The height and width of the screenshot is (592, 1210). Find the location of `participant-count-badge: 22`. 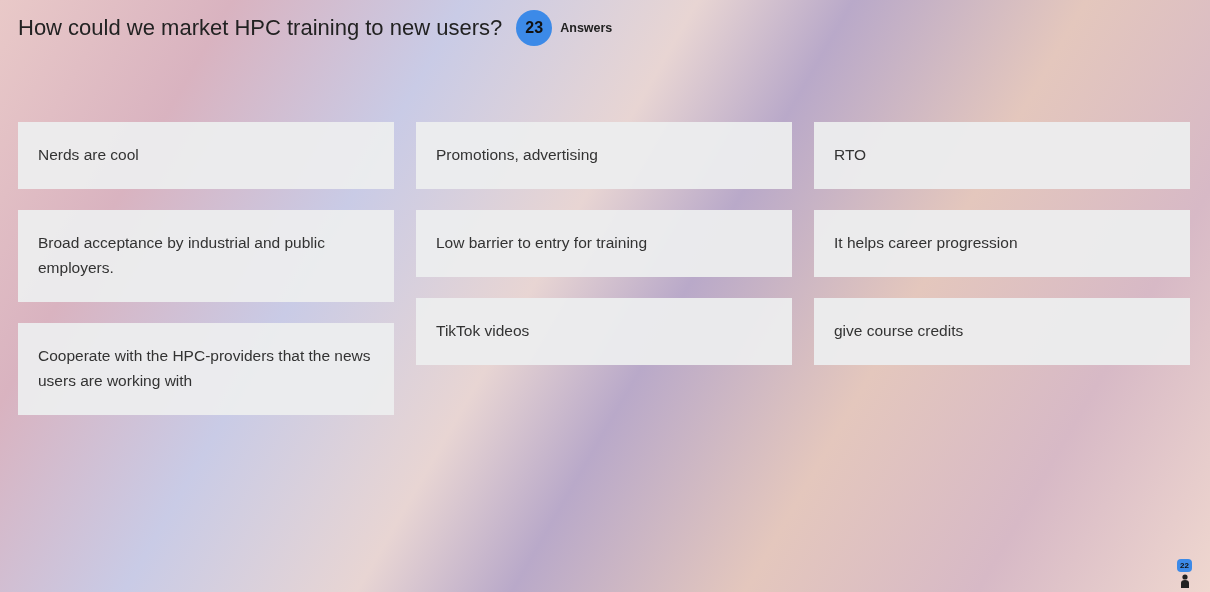

participant-count-badge: 22 is located at coordinates (1184, 565).